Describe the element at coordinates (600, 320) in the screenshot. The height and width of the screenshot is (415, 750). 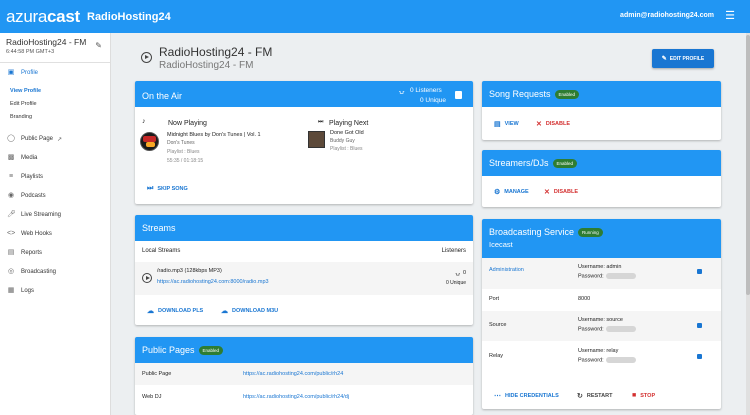
I see `source-username: Username: source` at that location.